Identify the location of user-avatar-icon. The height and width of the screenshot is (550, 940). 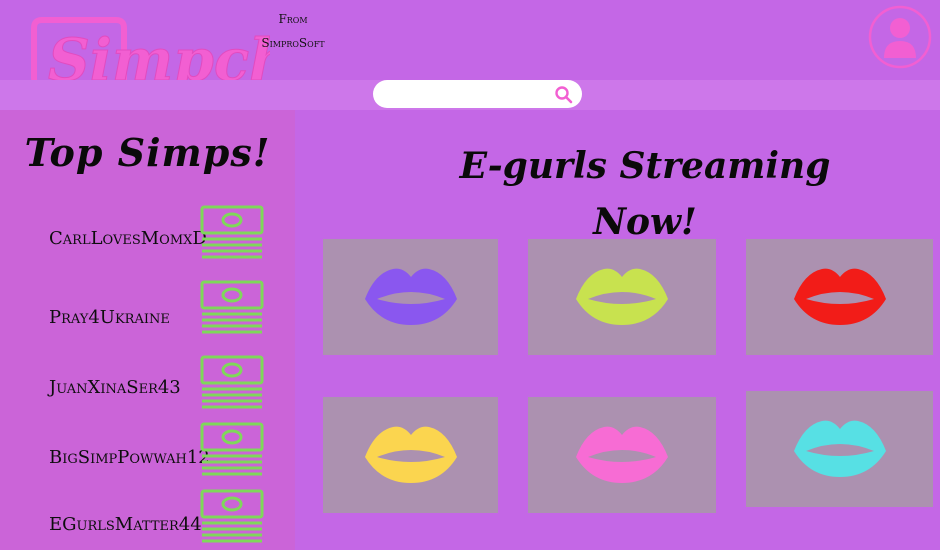
(900, 37).